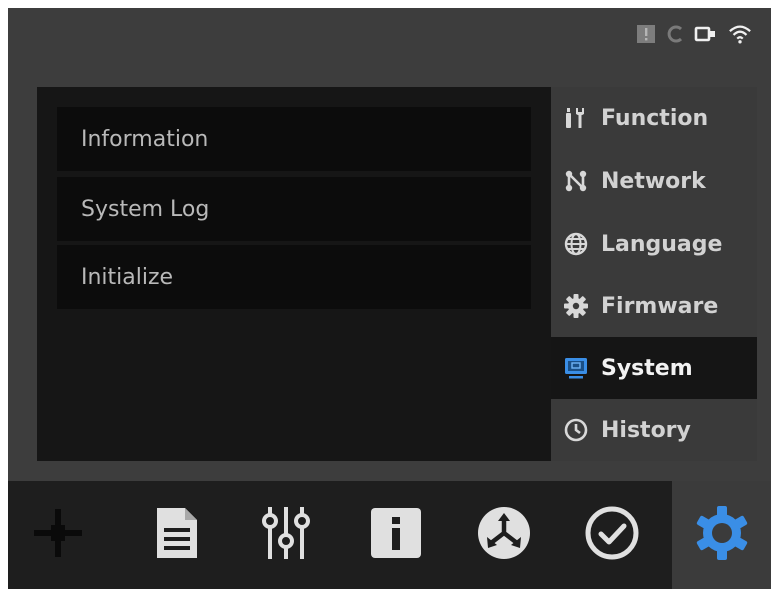  I want to click on side-menu-label: Function, so click(655, 118).